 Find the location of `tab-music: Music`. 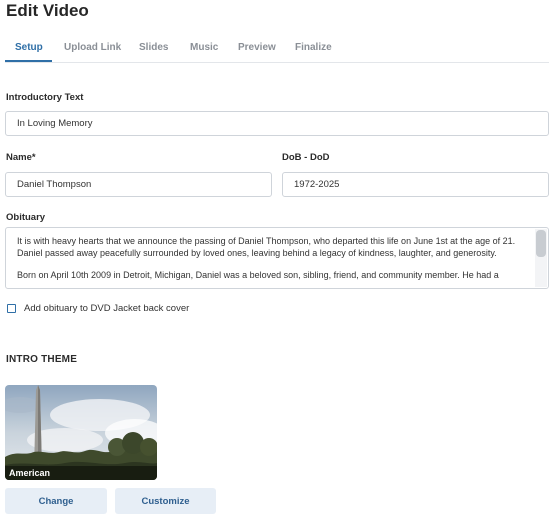

tab-music: Music is located at coordinates (204, 47).